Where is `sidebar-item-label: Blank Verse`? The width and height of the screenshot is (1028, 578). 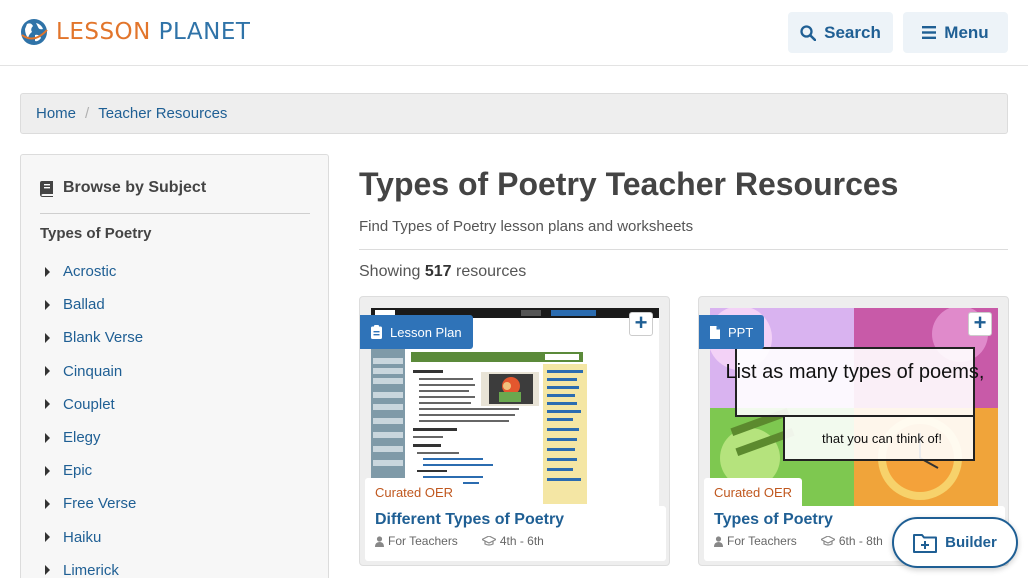
sidebar-item-label: Blank Verse is located at coordinates (103, 337).